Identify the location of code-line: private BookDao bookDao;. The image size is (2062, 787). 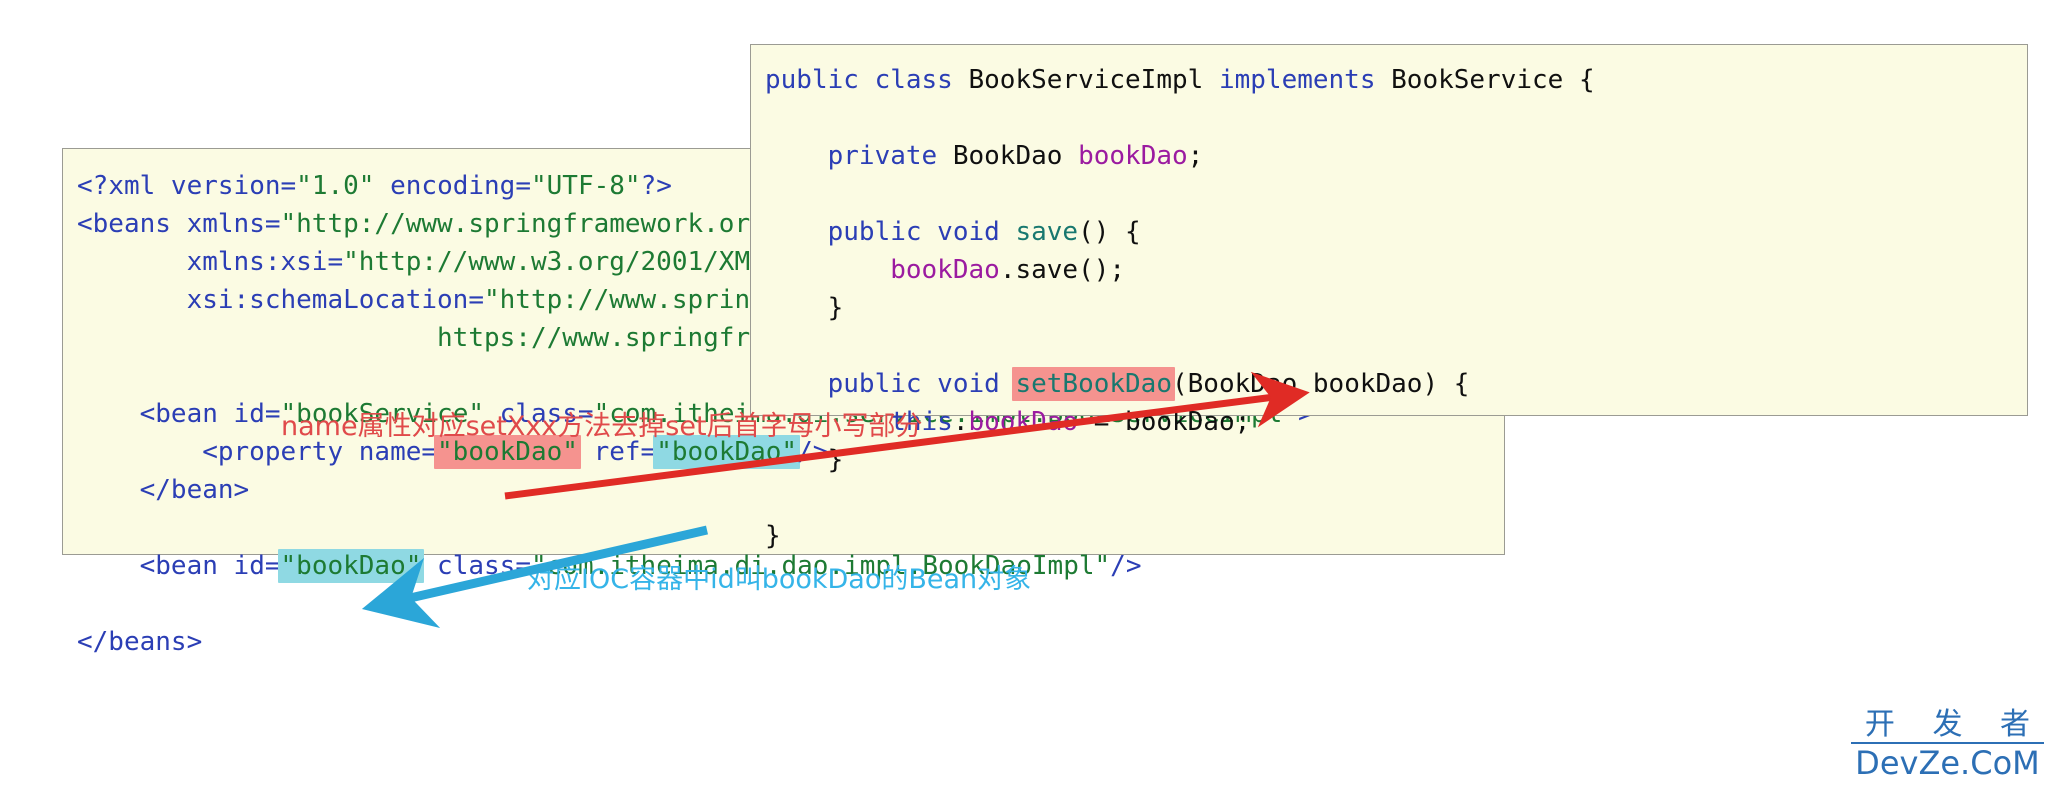
(1396, 156).